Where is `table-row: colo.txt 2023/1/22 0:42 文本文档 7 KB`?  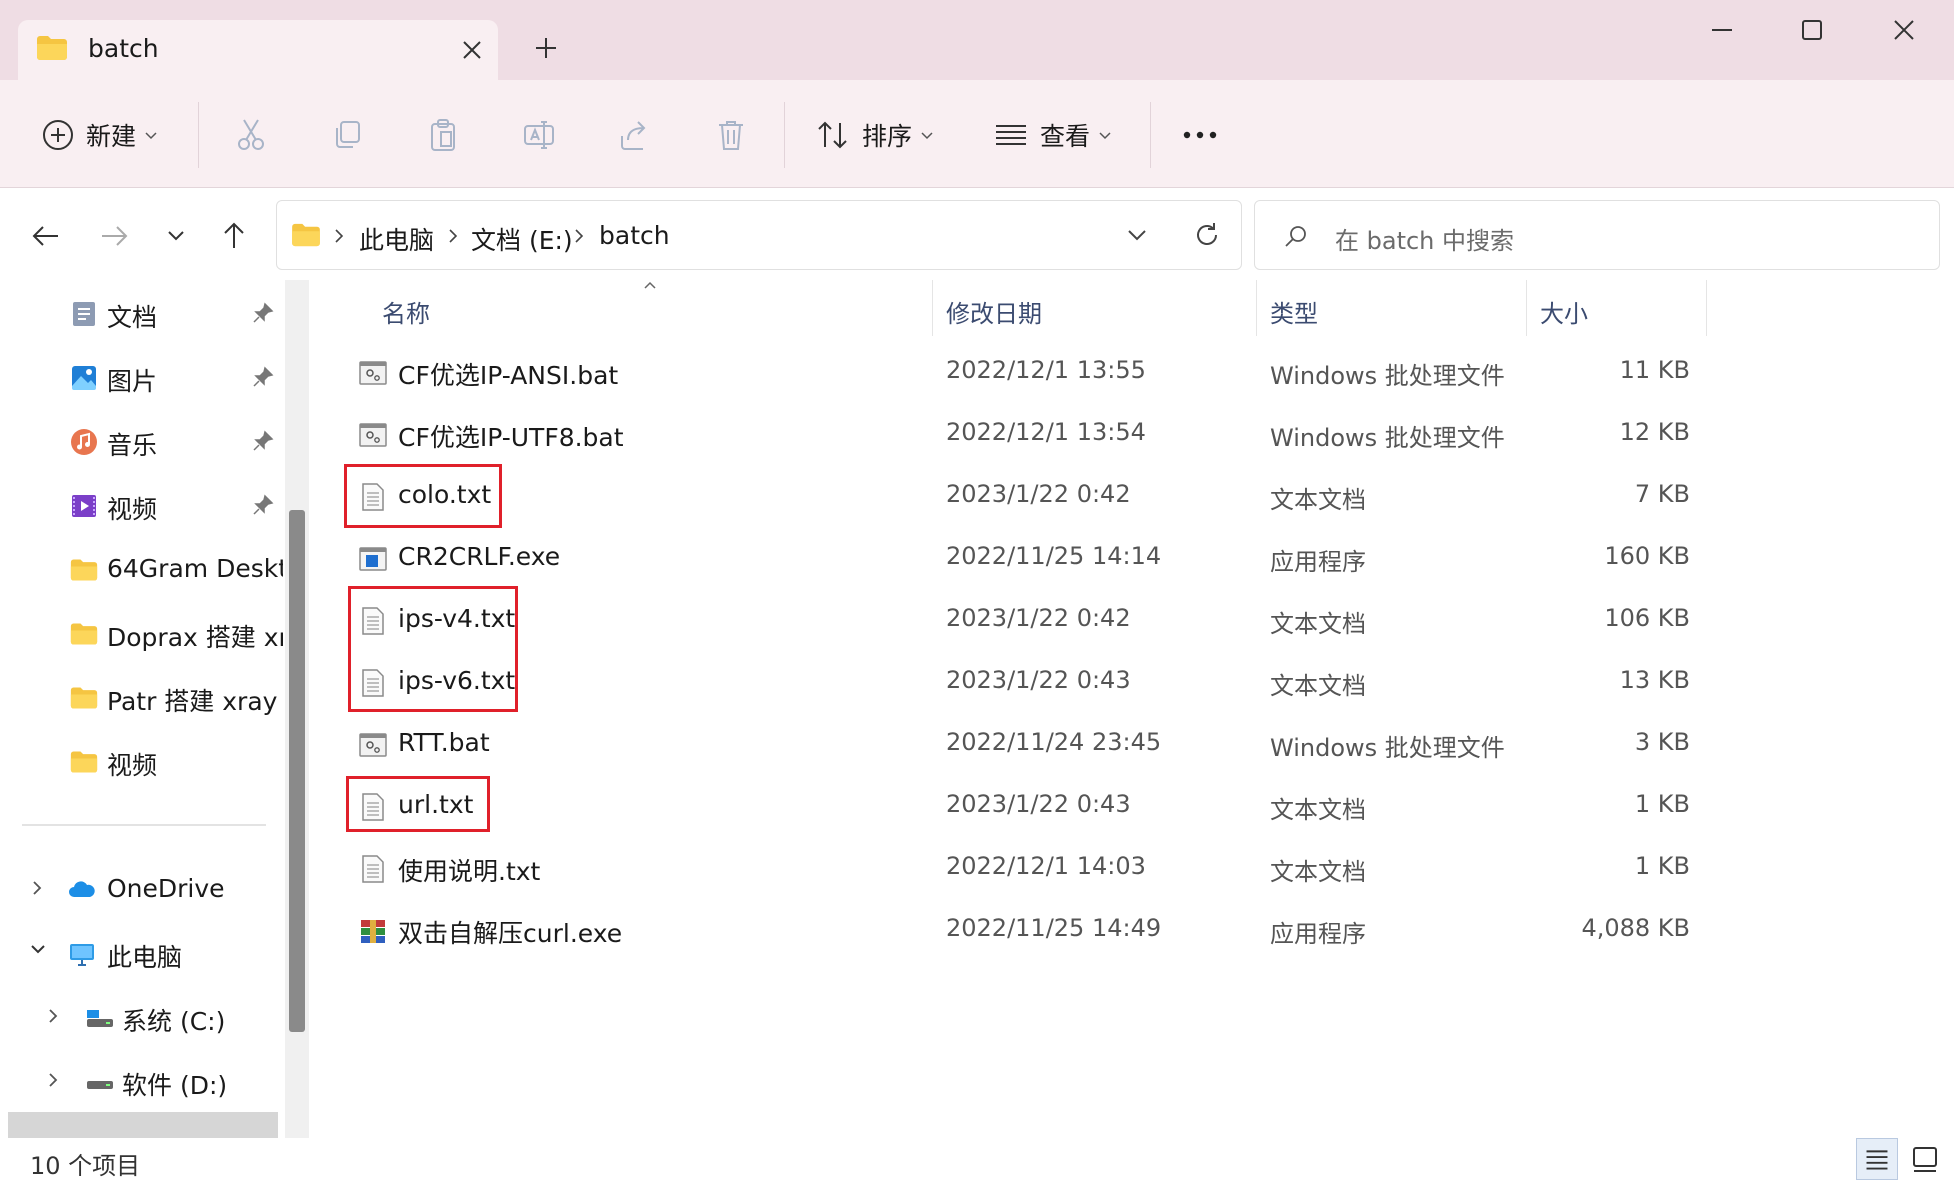
table-row: colo.txt 2023/1/22 0:42 文本文档 7 KB is located at coordinates (1018, 496).